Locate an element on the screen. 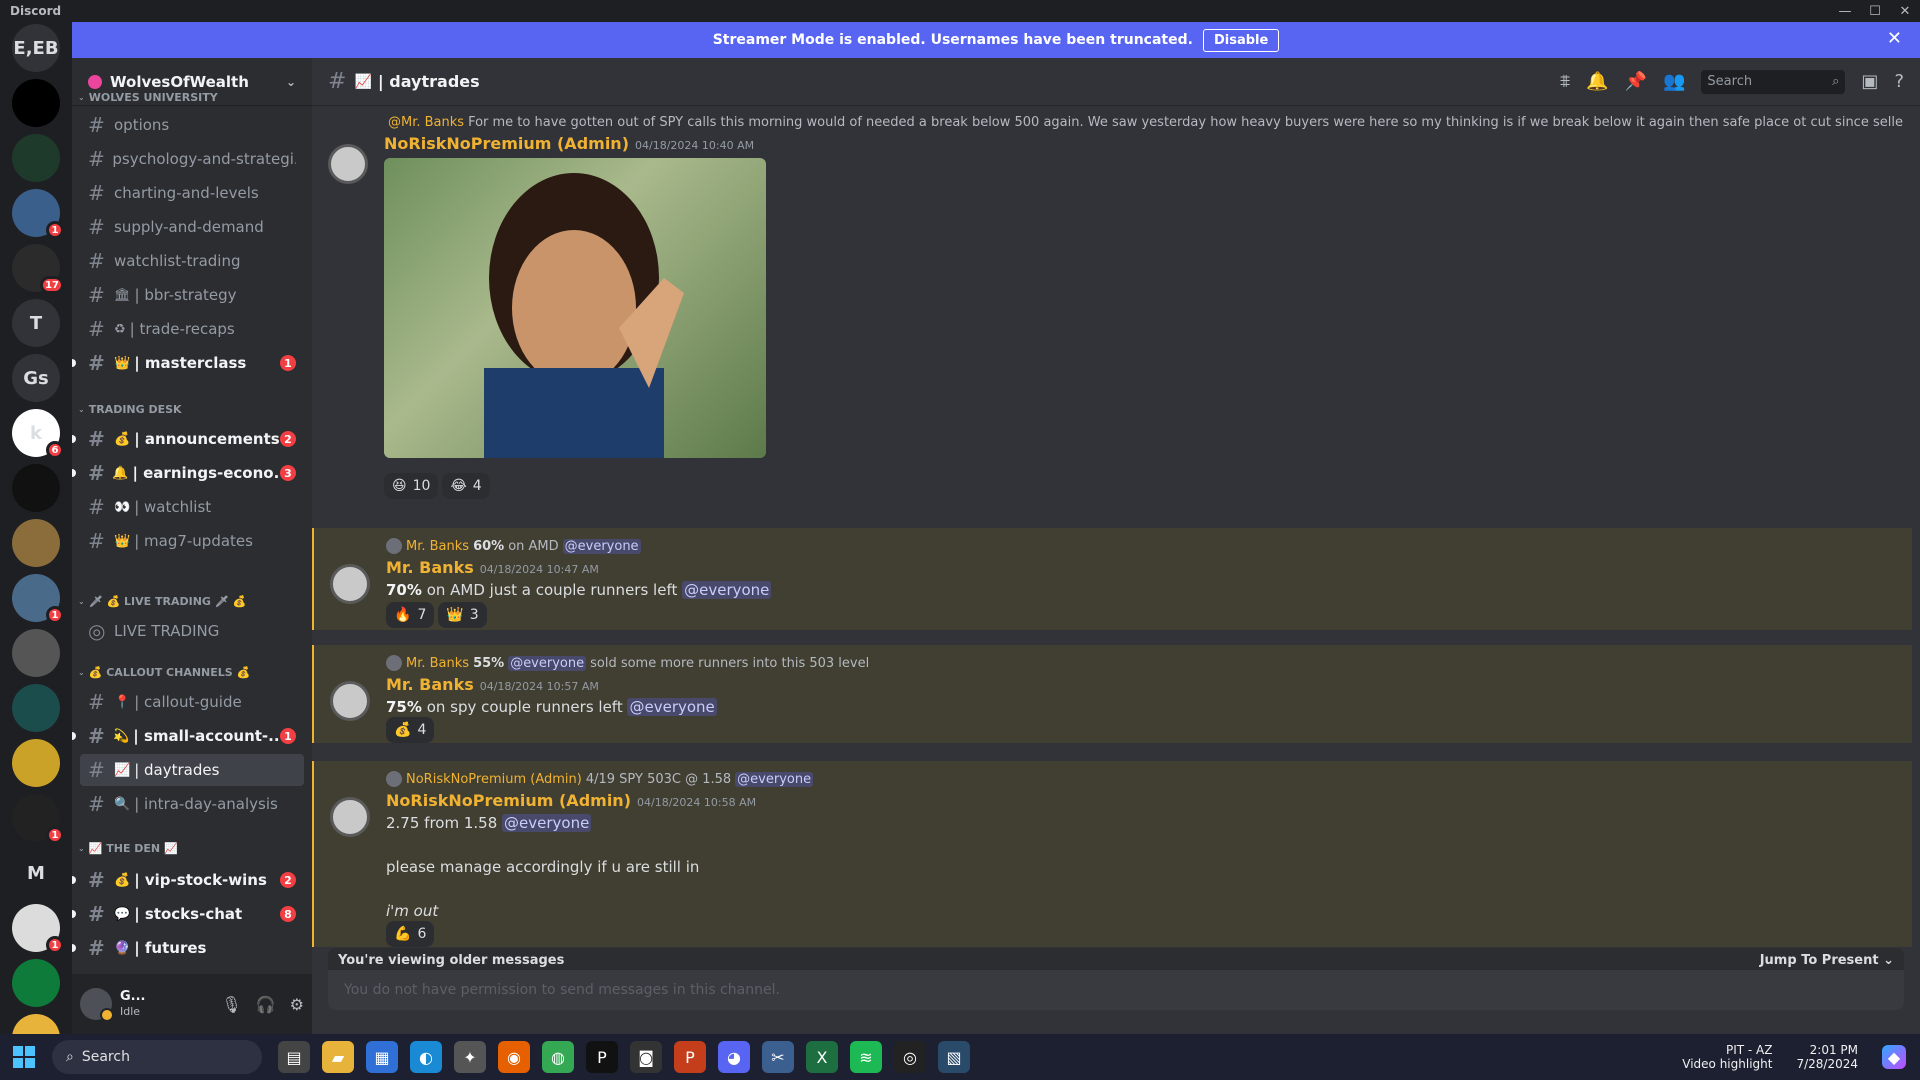 The height and width of the screenshot is (1080, 1920). pycharm-icon: P is located at coordinates (602, 1057).